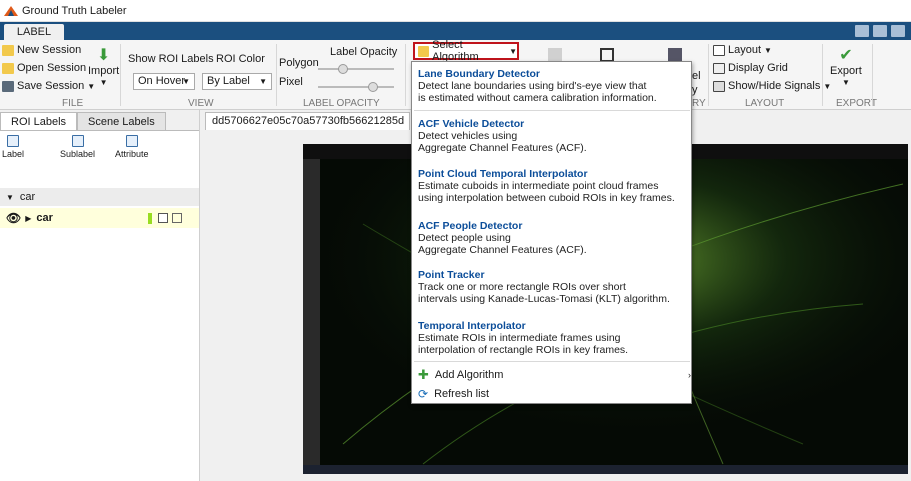 The height and width of the screenshot is (481, 911). What do you see at coordinates (455, 11) in the screenshot?
I see `title-bar: Ground Truth Labeler` at bounding box center [455, 11].